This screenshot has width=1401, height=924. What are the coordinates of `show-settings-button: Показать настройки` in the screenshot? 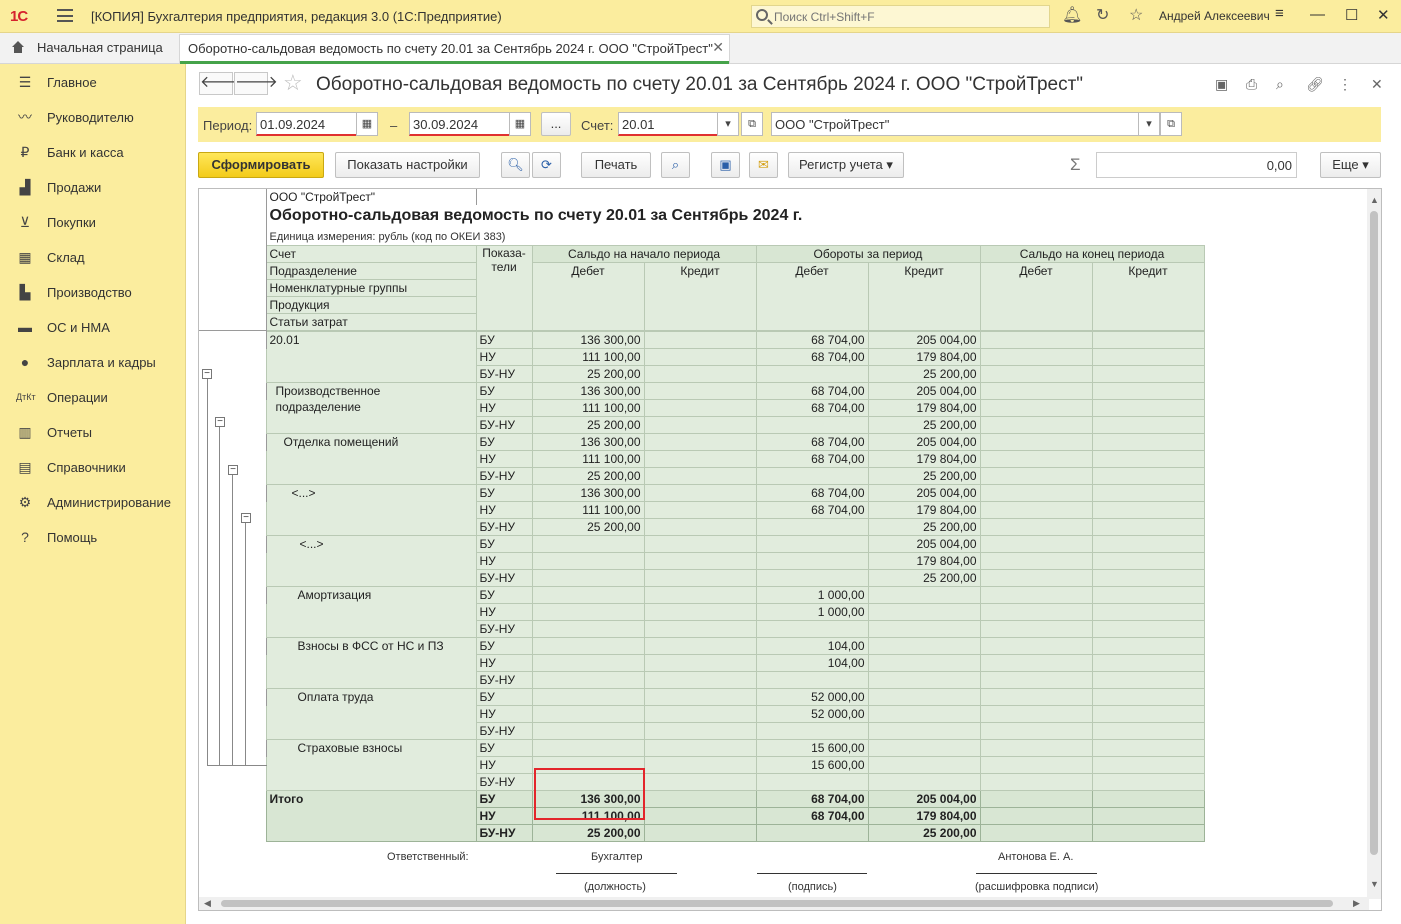 It's located at (407, 165).